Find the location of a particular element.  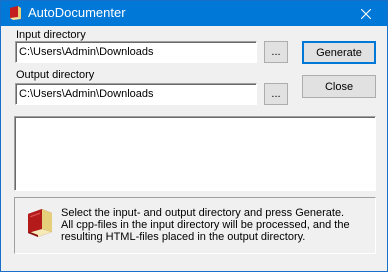

generate-button: Generate is located at coordinates (339, 52).